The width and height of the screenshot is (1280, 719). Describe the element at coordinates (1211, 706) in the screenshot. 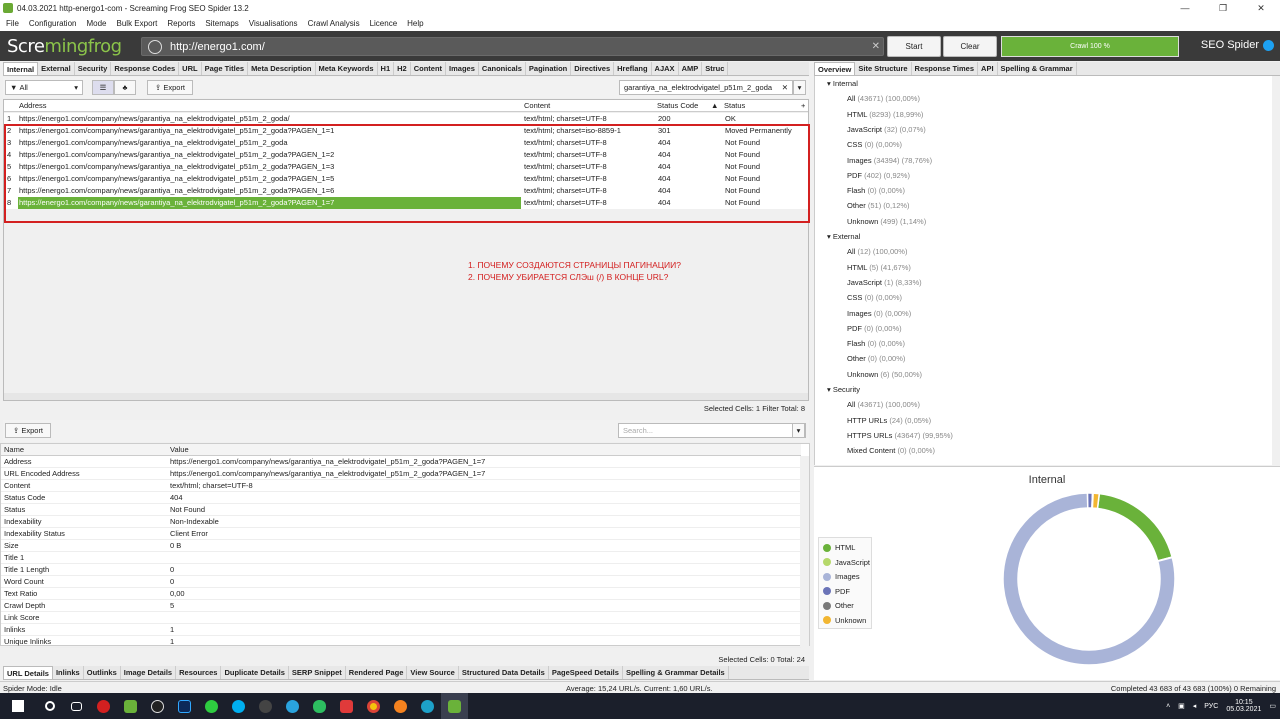

I see `language-indicator: РУС` at that location.